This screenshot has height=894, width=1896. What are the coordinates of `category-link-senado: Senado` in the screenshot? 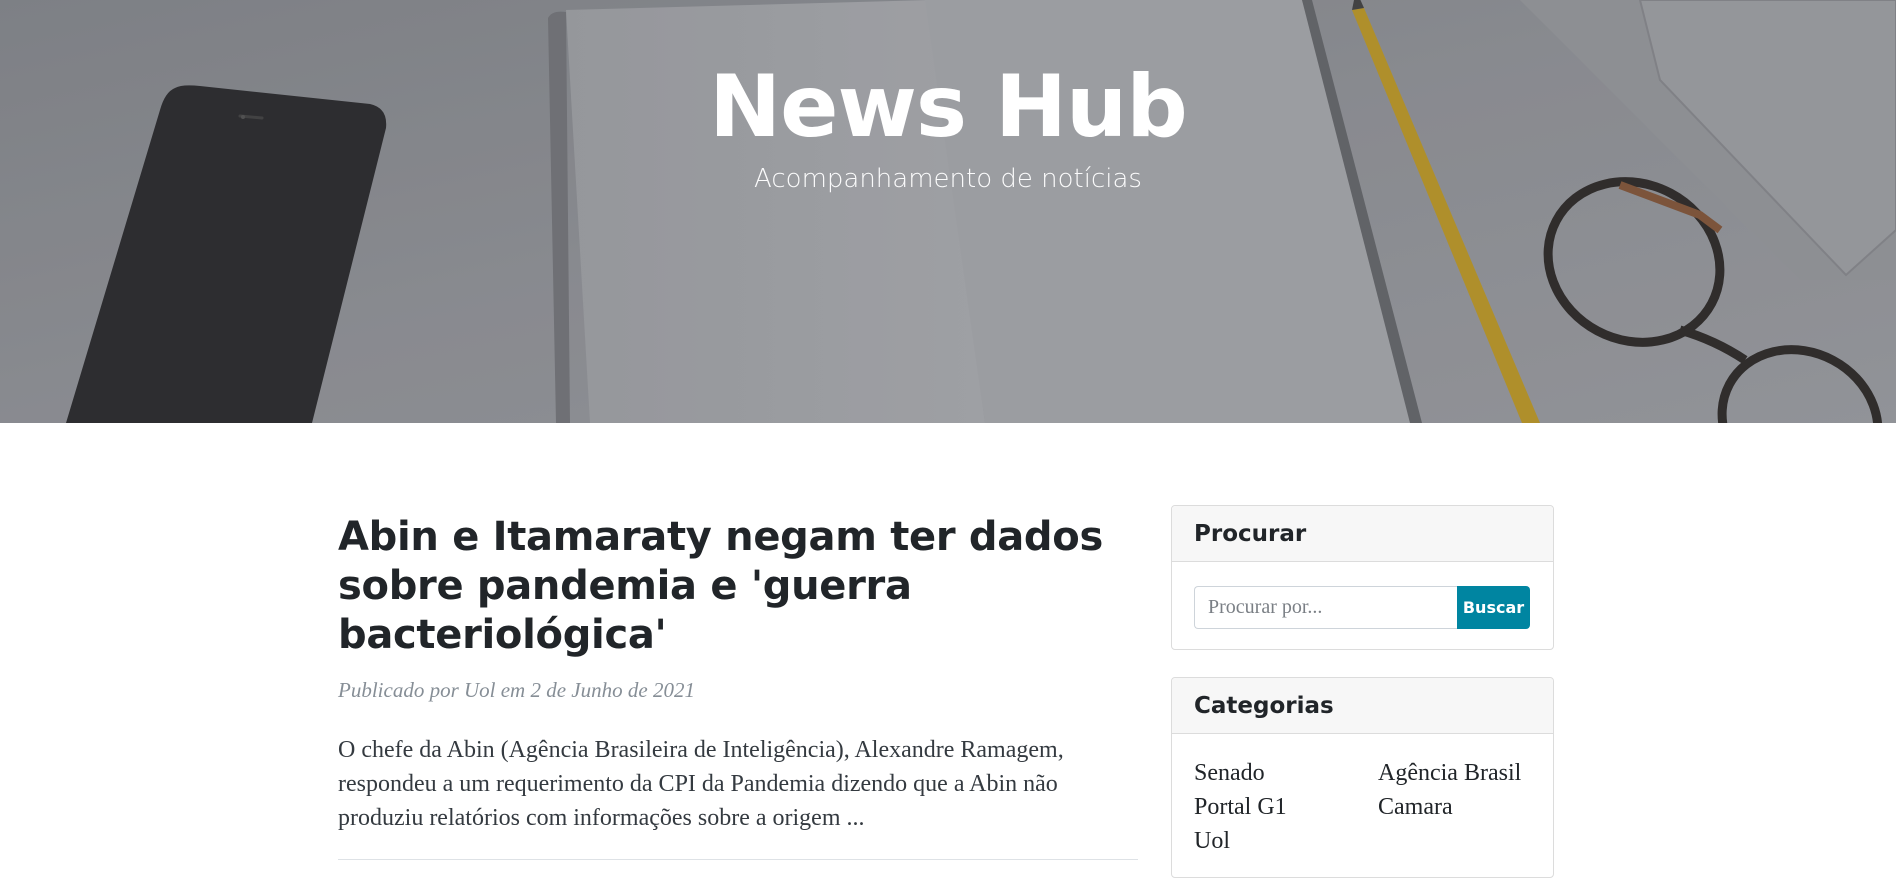 It's located at (1286, 773).